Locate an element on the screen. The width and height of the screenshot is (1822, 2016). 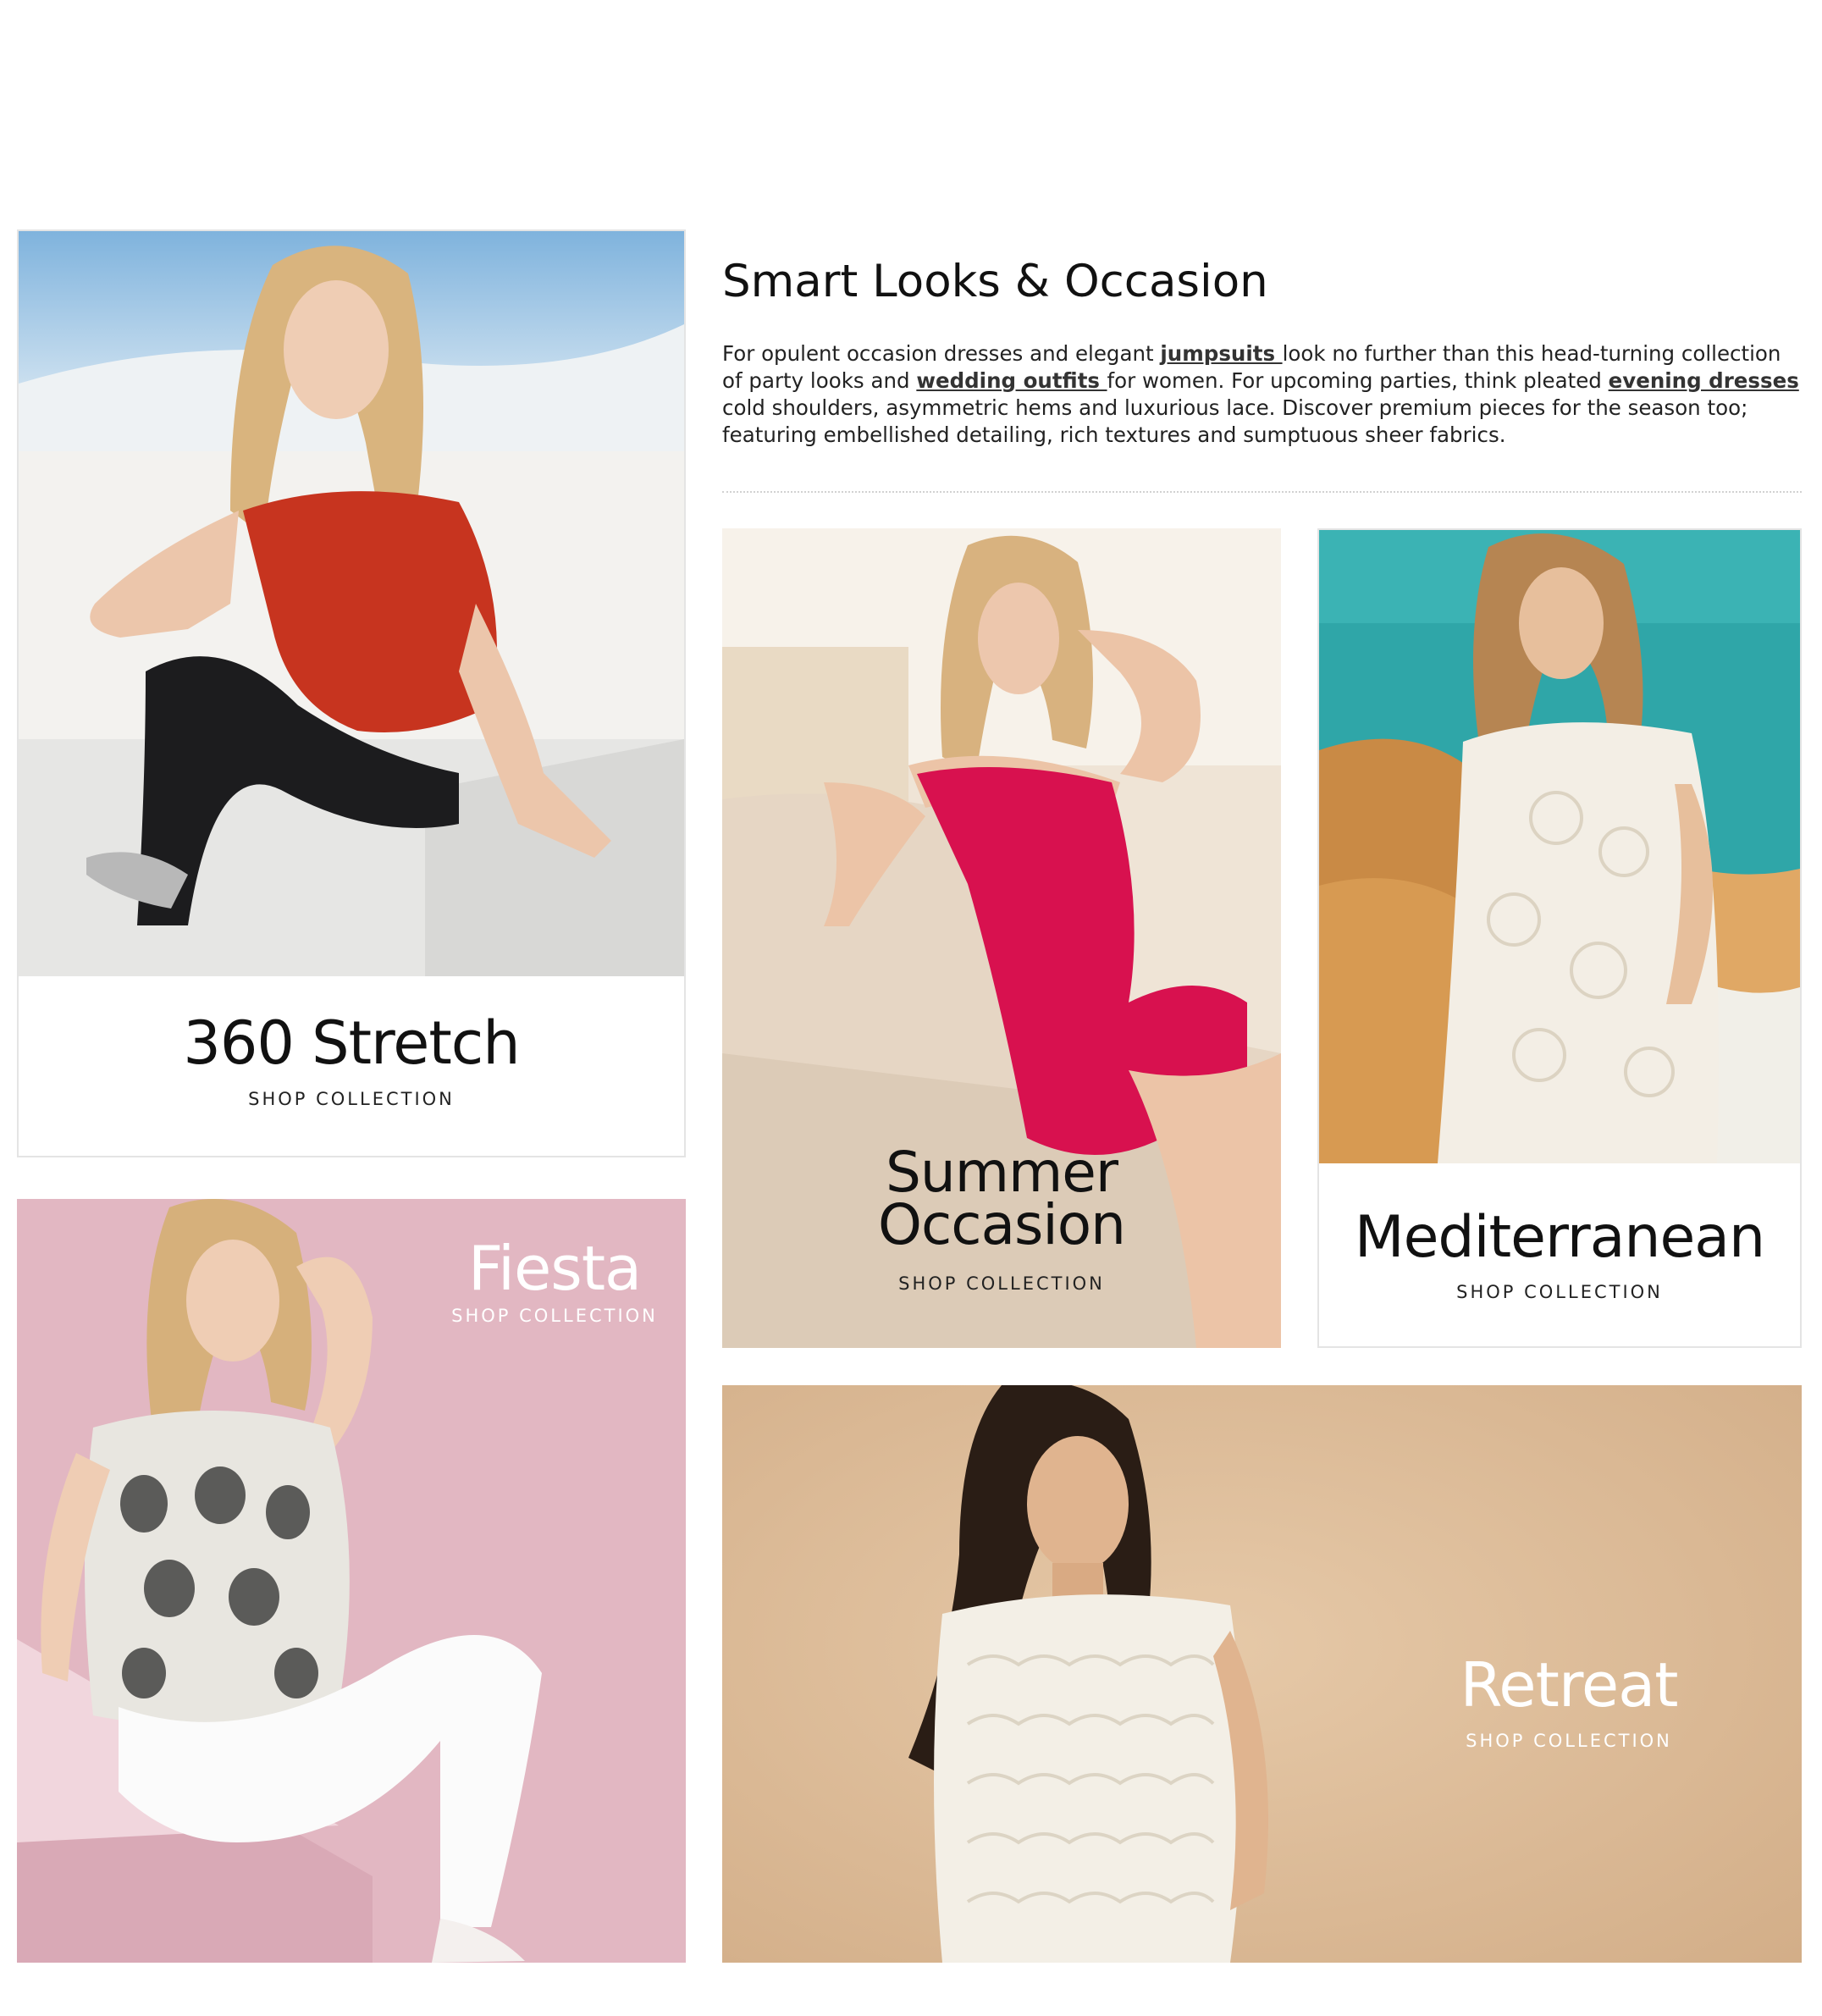
model-photo-mediterranean is located at coordinates (1559, 846).